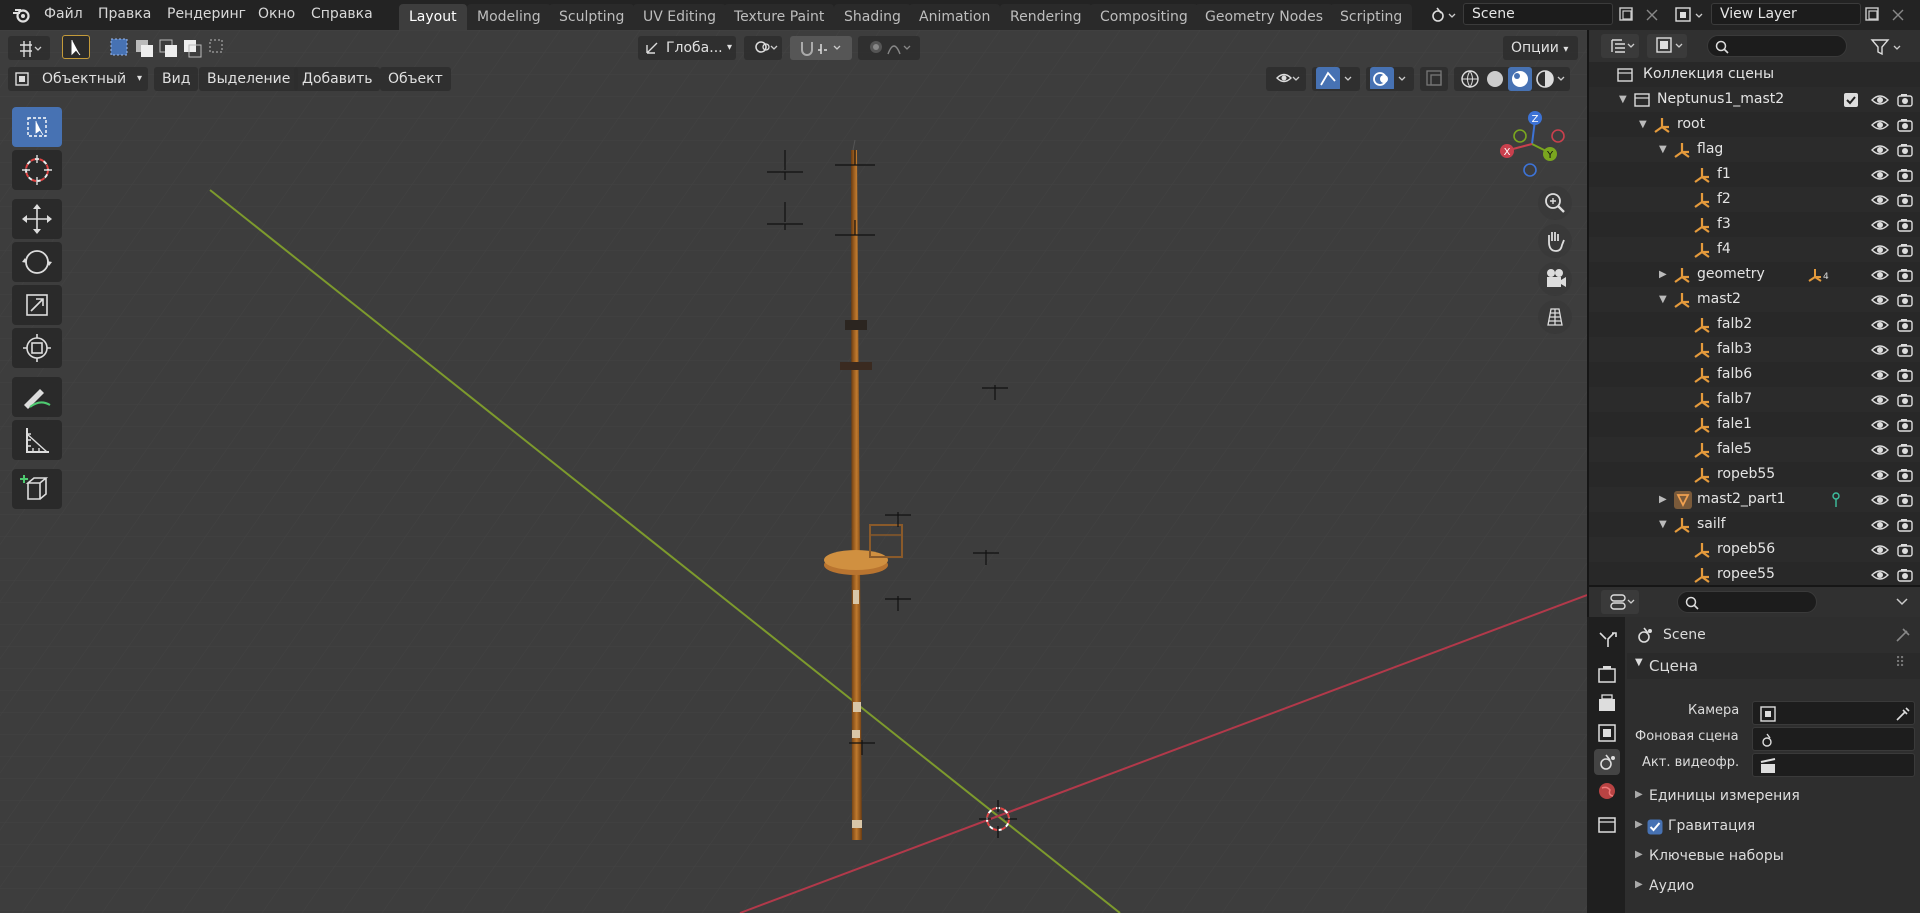  What do you see at coordinates (124, 14) in the screenshot?
I see `menu-edit: Правка` at bounding box center [124, 14].